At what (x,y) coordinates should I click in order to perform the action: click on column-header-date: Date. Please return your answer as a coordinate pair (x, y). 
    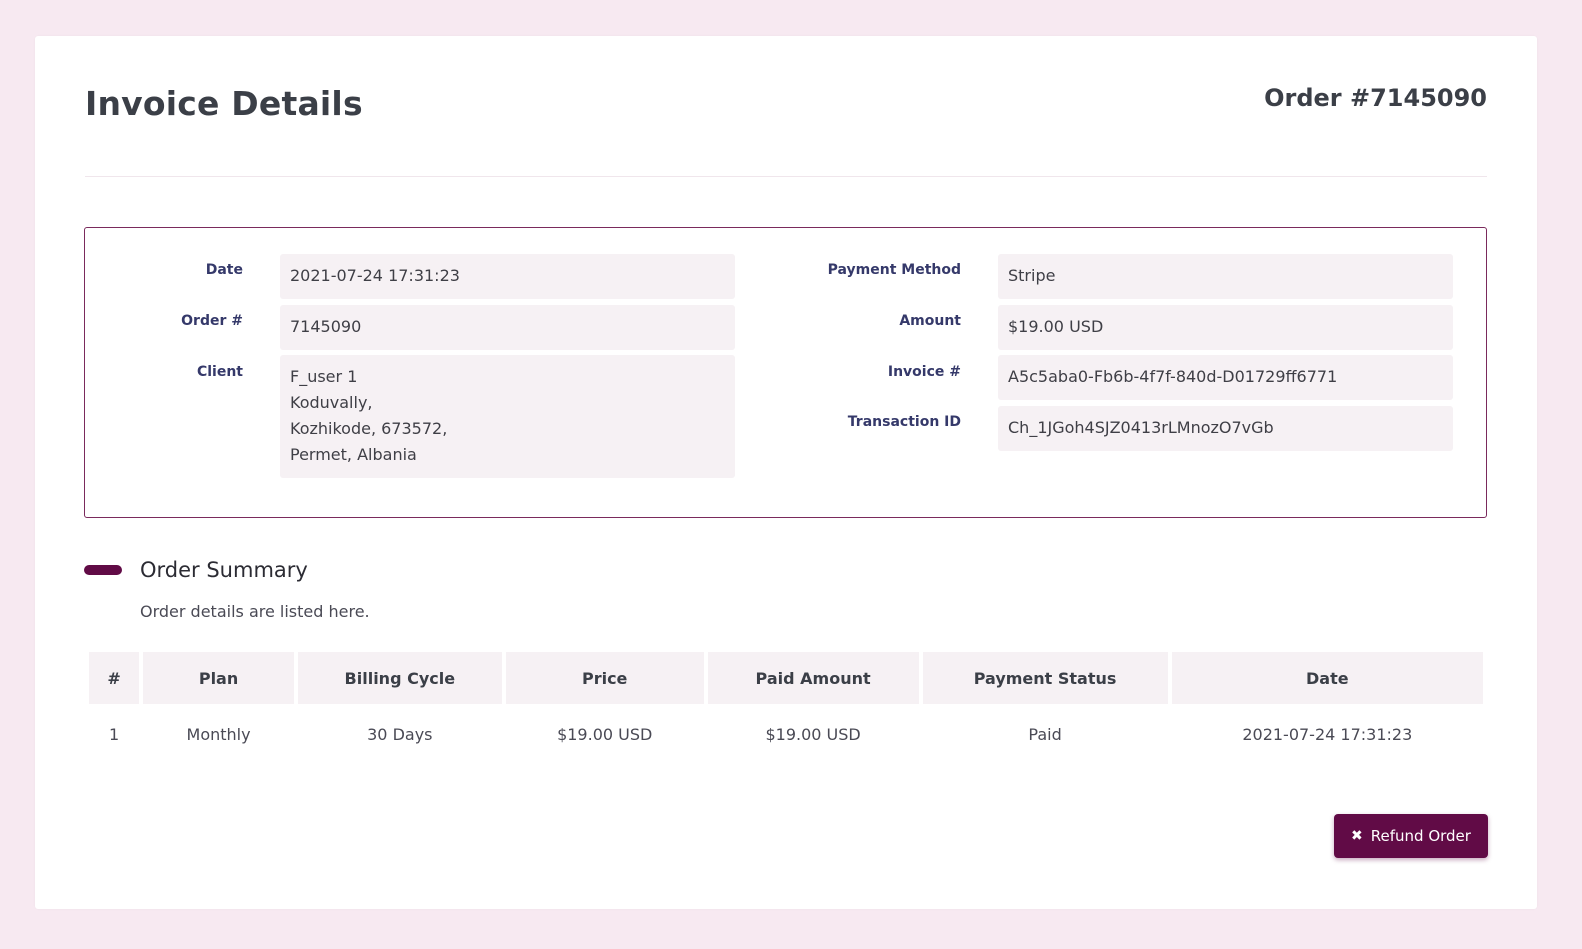
    Looking at the image, I should click on (1327, 678).